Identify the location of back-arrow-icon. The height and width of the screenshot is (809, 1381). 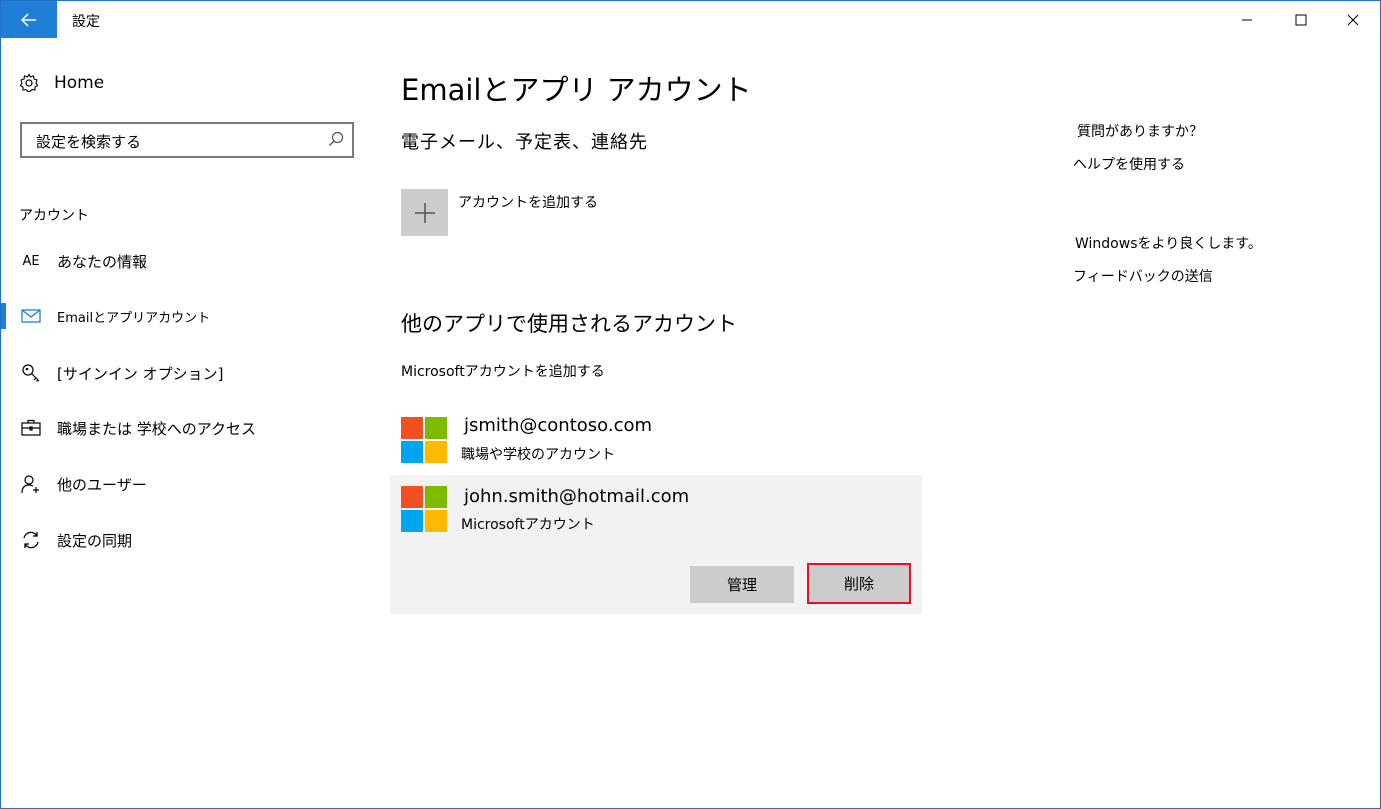
(28, 19).